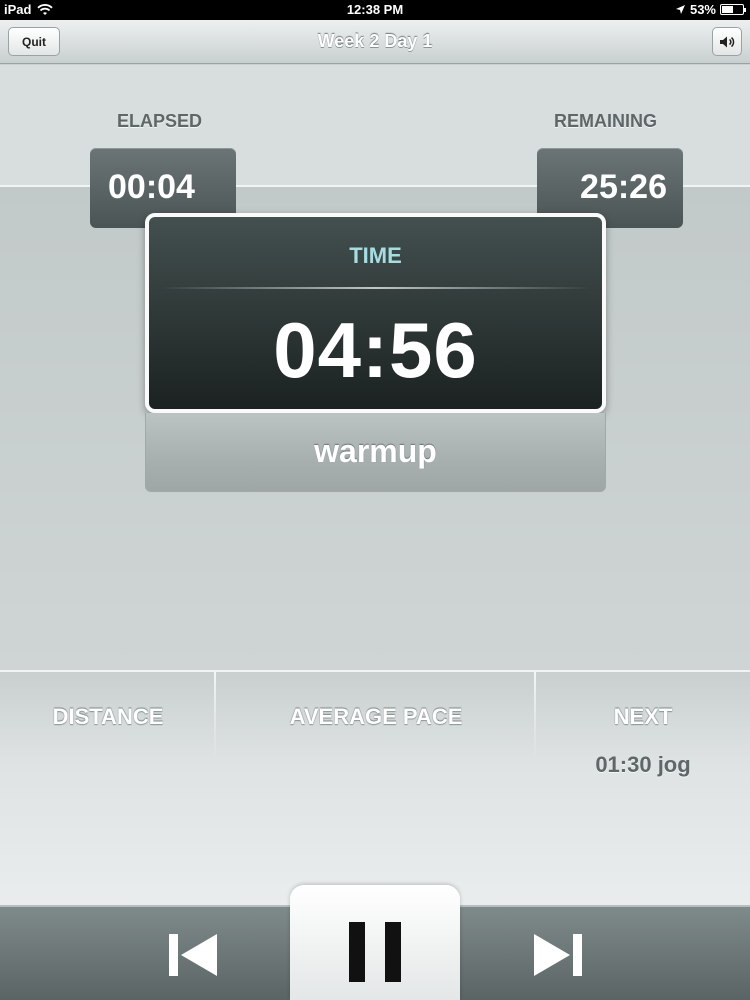 The height and width of the screenshot is (1000, 750). I want to click on page-title: Week 2 Day 1, so click(375, 41).